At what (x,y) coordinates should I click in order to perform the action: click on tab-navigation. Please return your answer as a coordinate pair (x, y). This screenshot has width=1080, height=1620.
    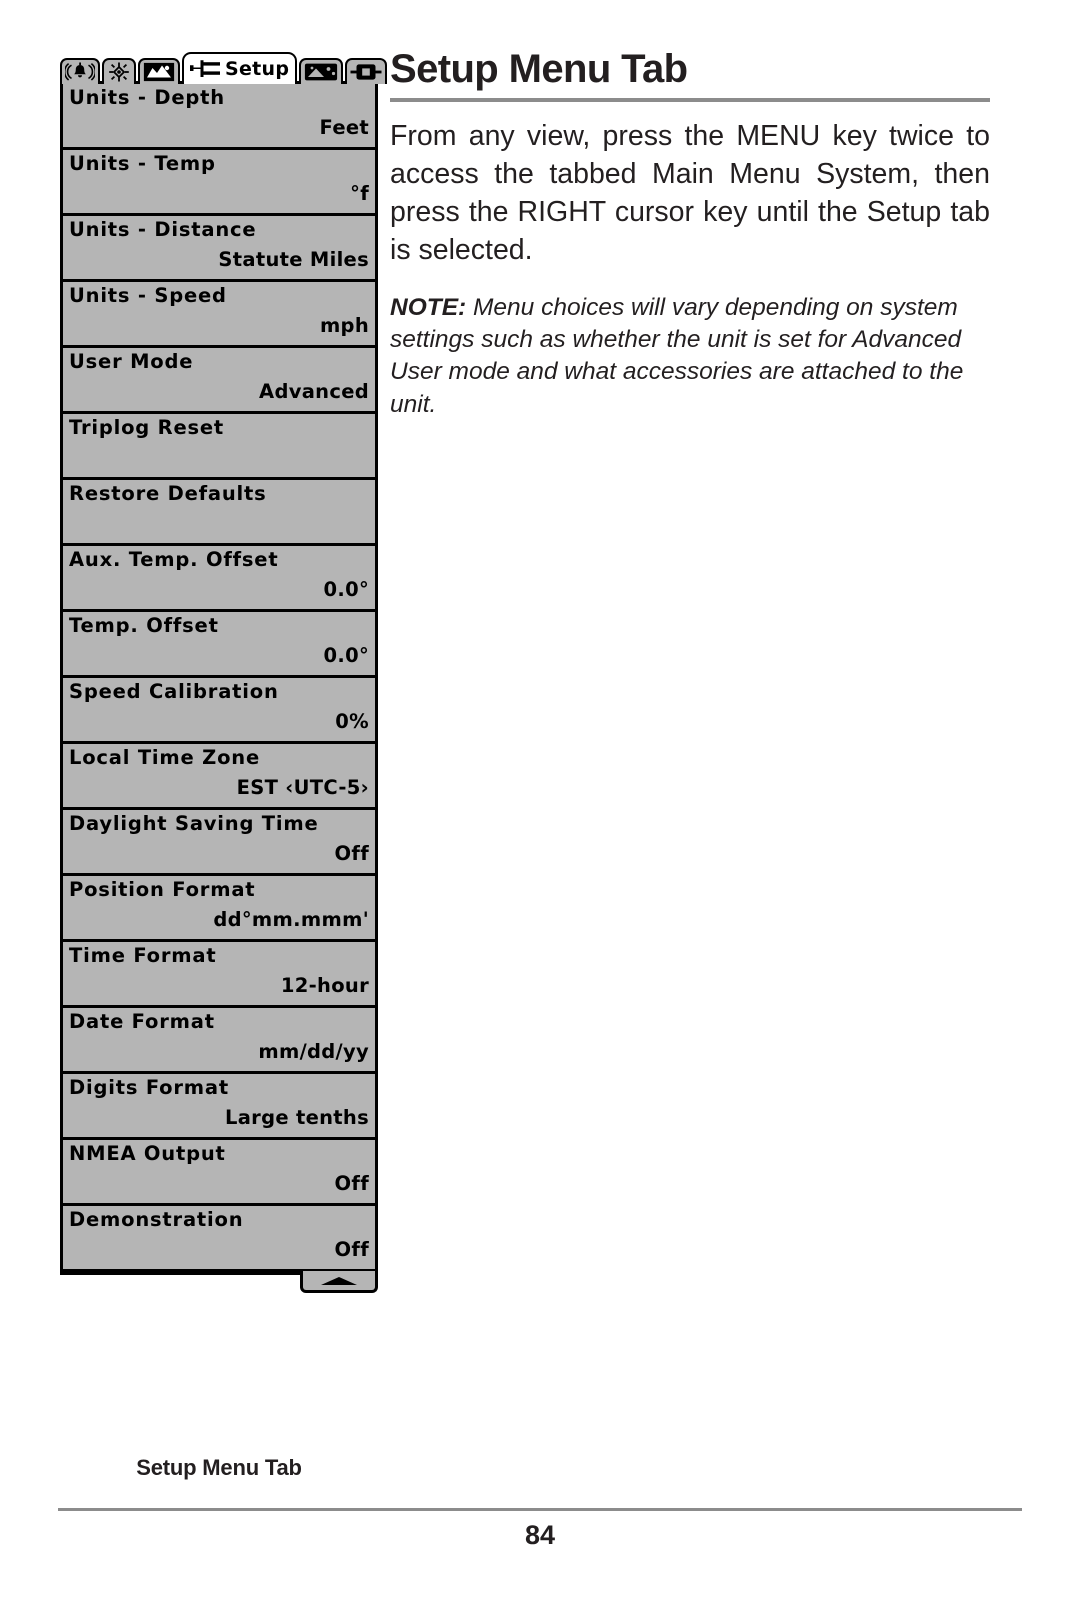
    Looking at the image, I should click on (159, 71).